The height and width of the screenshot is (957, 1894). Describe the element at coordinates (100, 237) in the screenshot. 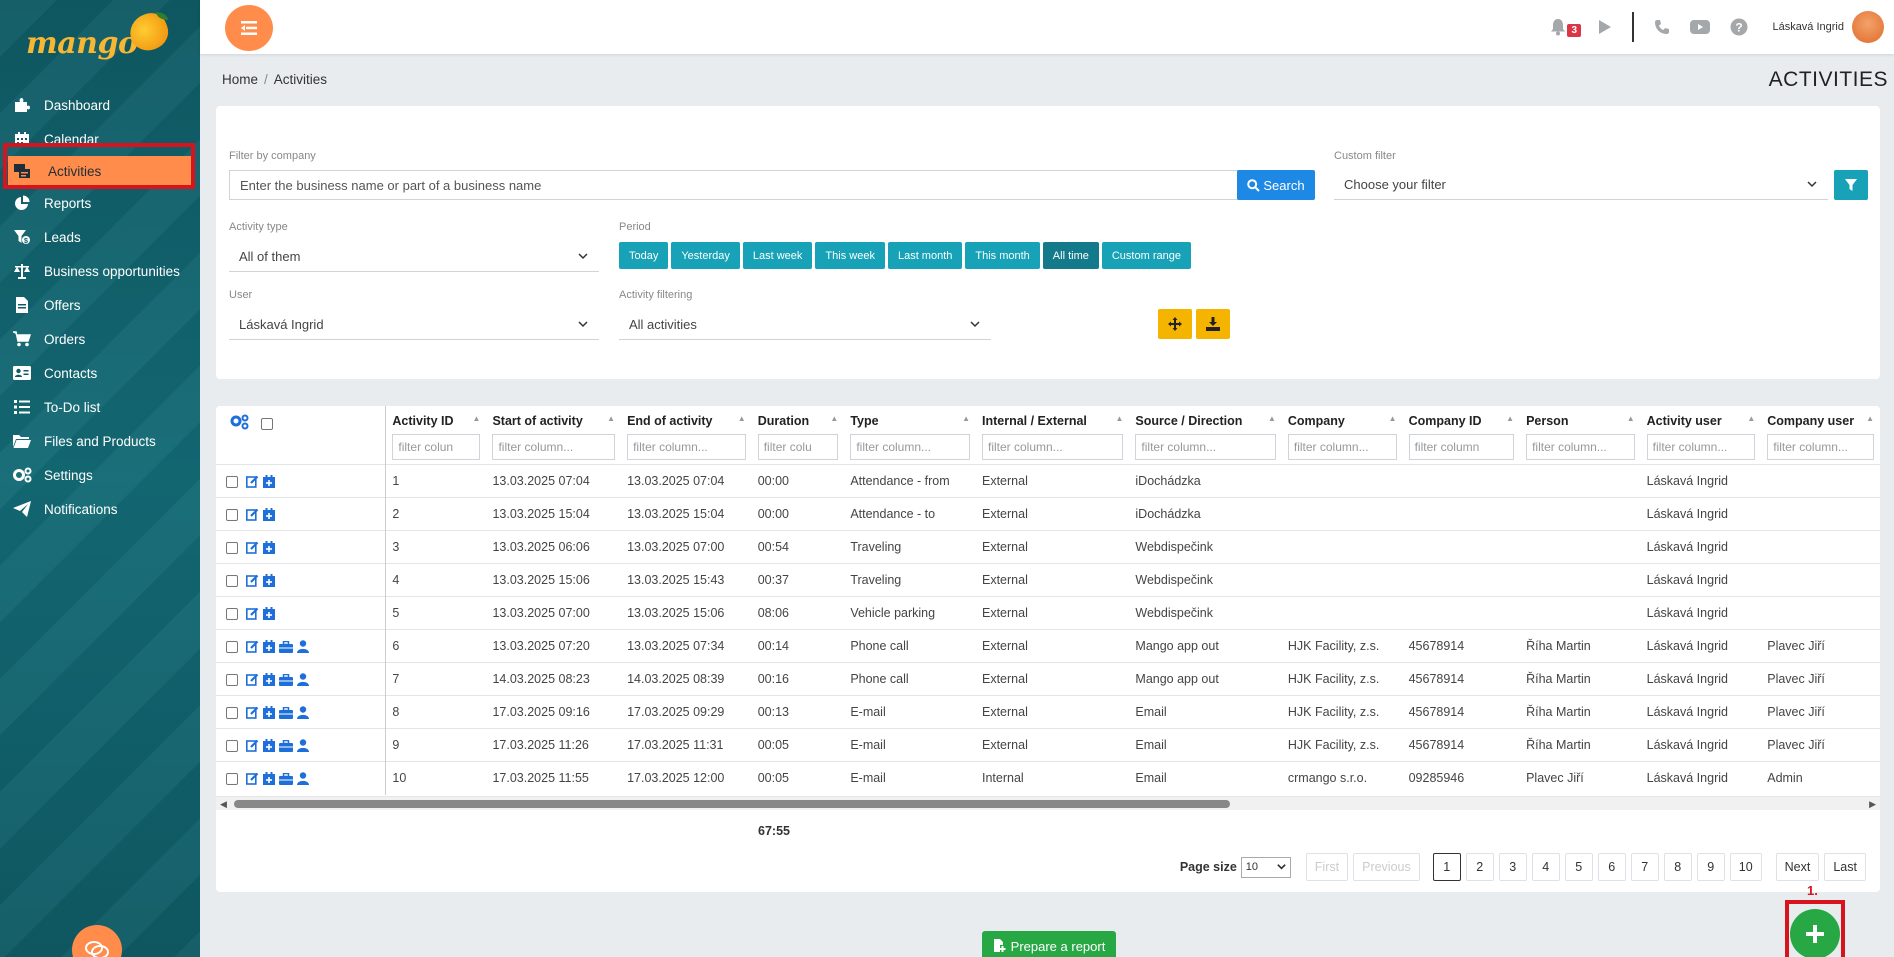

I see `sidebar-item-leads: $ Leads` at that location.